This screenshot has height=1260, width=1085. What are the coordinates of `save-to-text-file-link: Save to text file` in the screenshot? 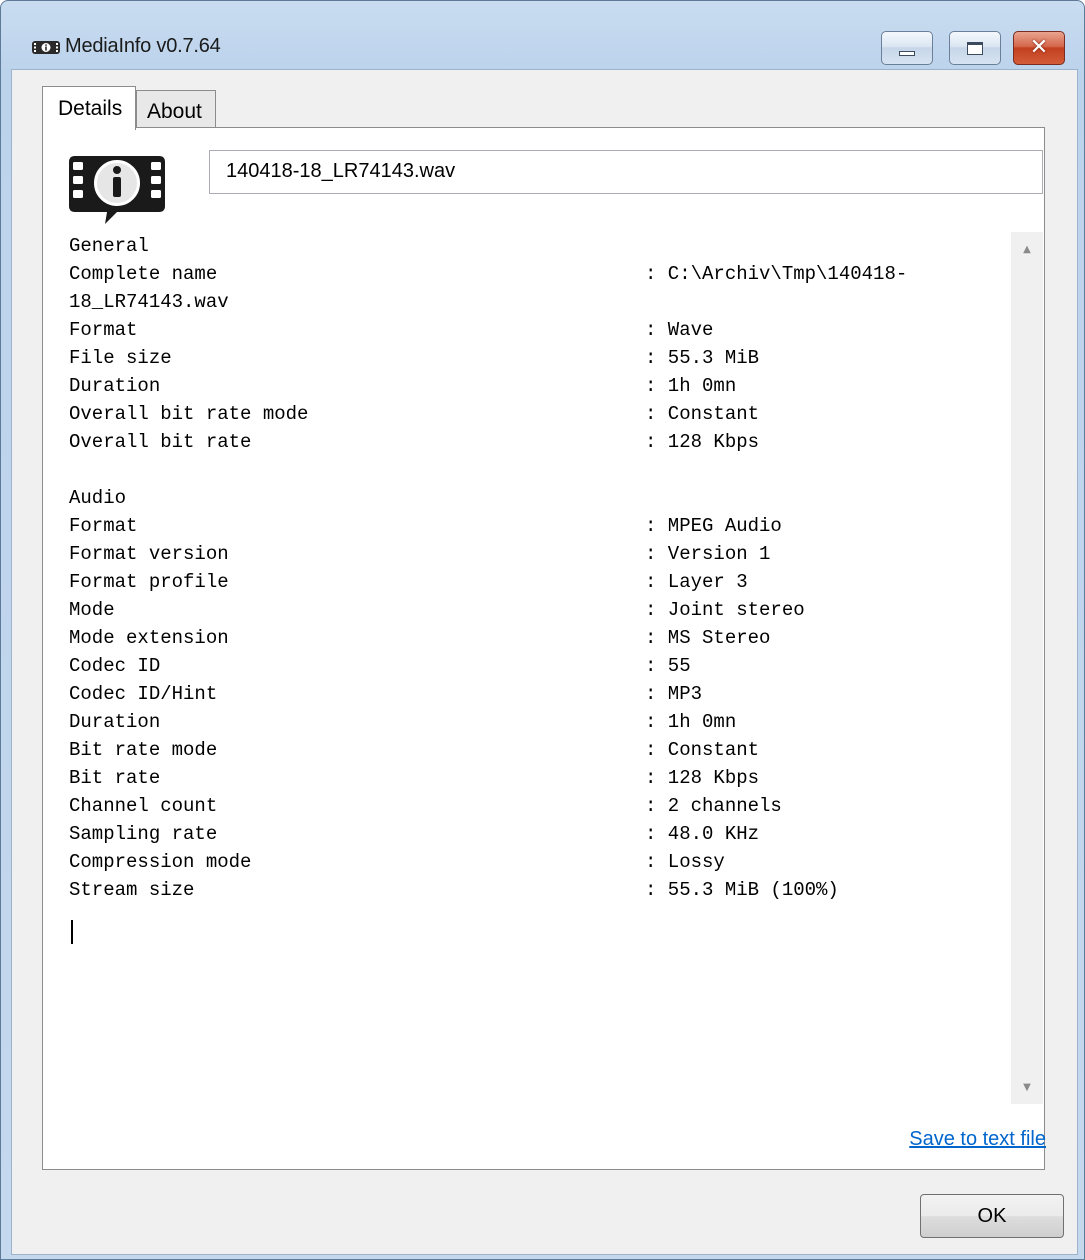 It's located at (977, 1139).